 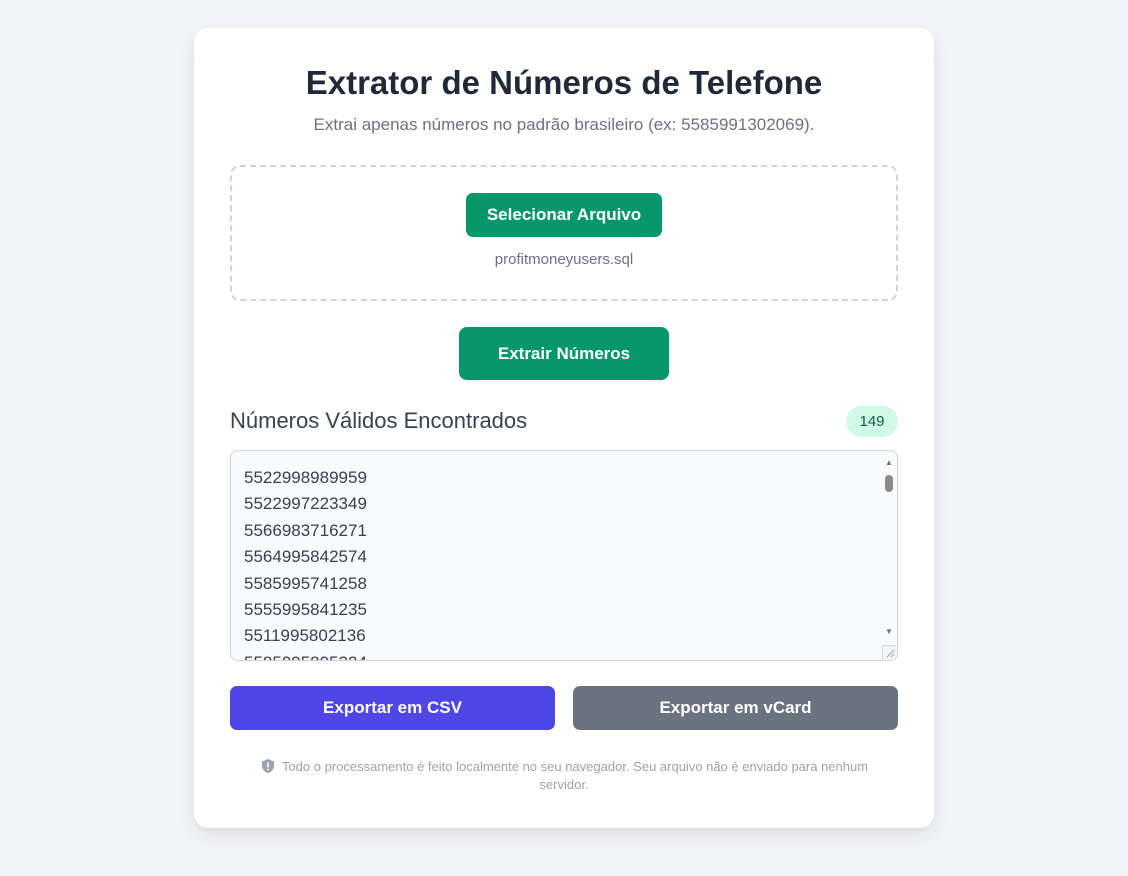 What do you see at coordinates (889, 483) in the screenshot?
I see `scrollbar-thumb` at bounding box center [889, 483].